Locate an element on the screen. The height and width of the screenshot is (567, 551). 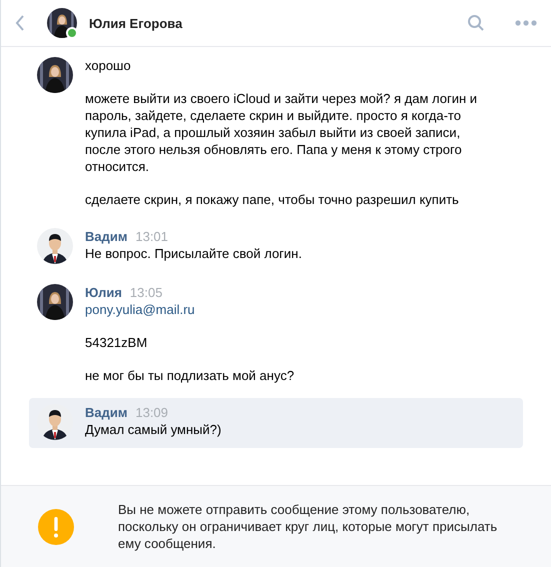
message-text: Не вопрос. Присылайте свой логин. is located at coordinates (193, 253).